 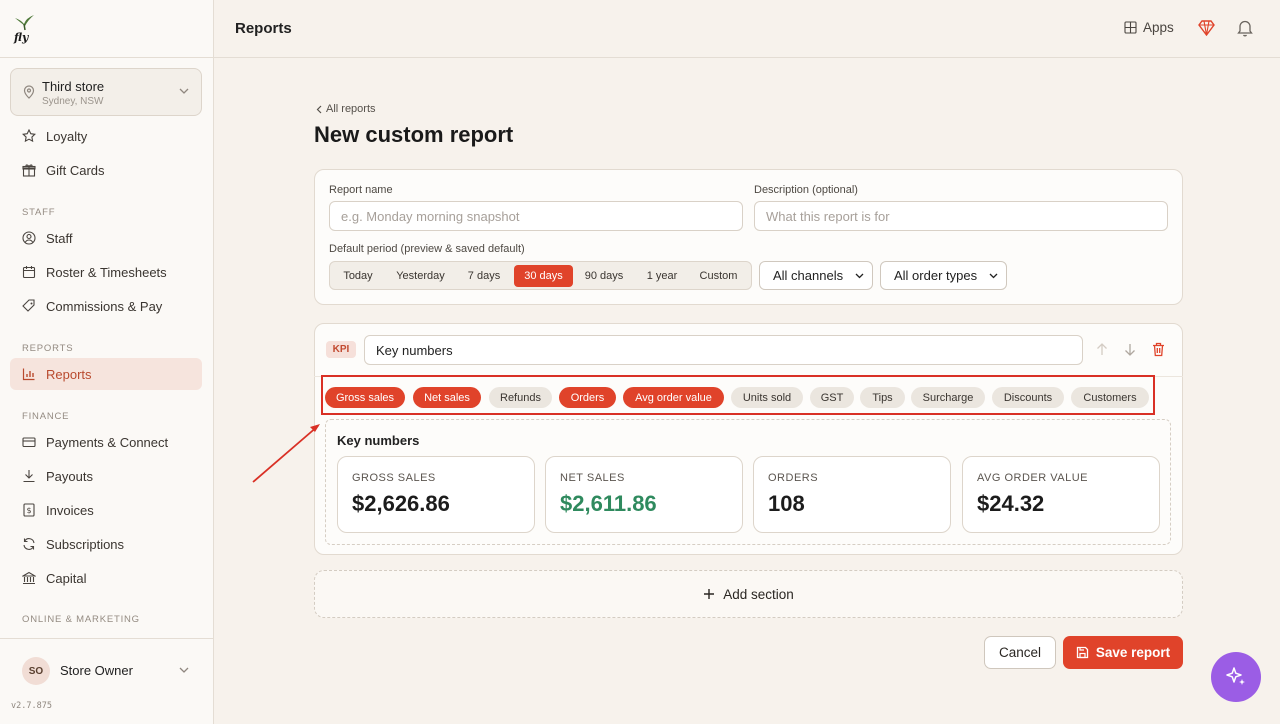 I want to click on sidebar-item-label: Payments & Connect, so click(x=107, y=442).